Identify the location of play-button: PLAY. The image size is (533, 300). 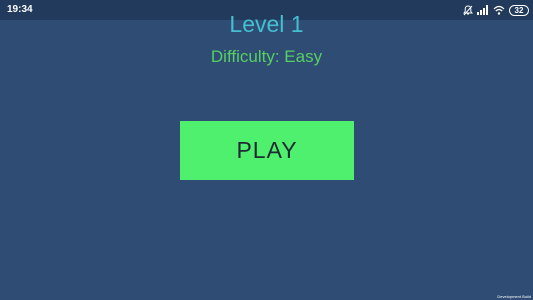
(267, 150).